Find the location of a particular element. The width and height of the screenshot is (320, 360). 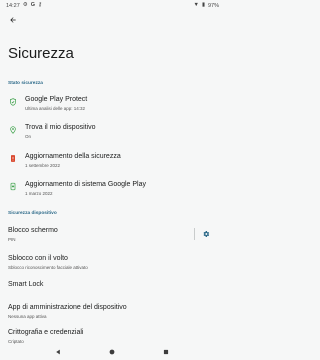

back-button is located at coordinates (13, 20).